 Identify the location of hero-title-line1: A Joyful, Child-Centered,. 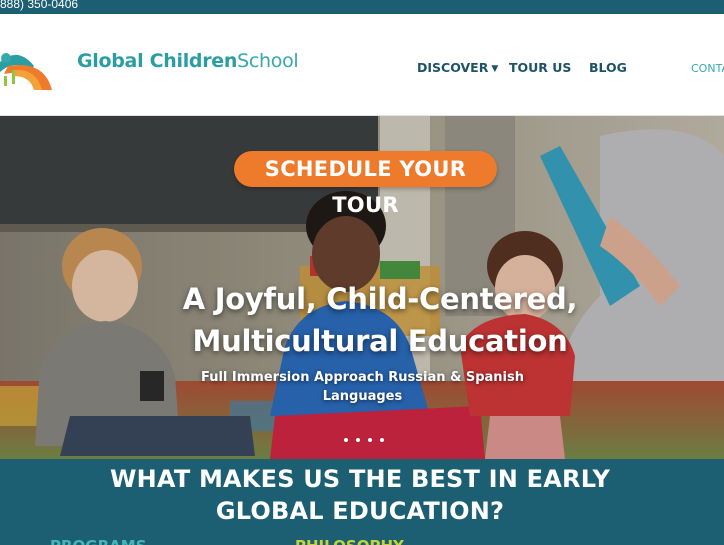
(380, 299).